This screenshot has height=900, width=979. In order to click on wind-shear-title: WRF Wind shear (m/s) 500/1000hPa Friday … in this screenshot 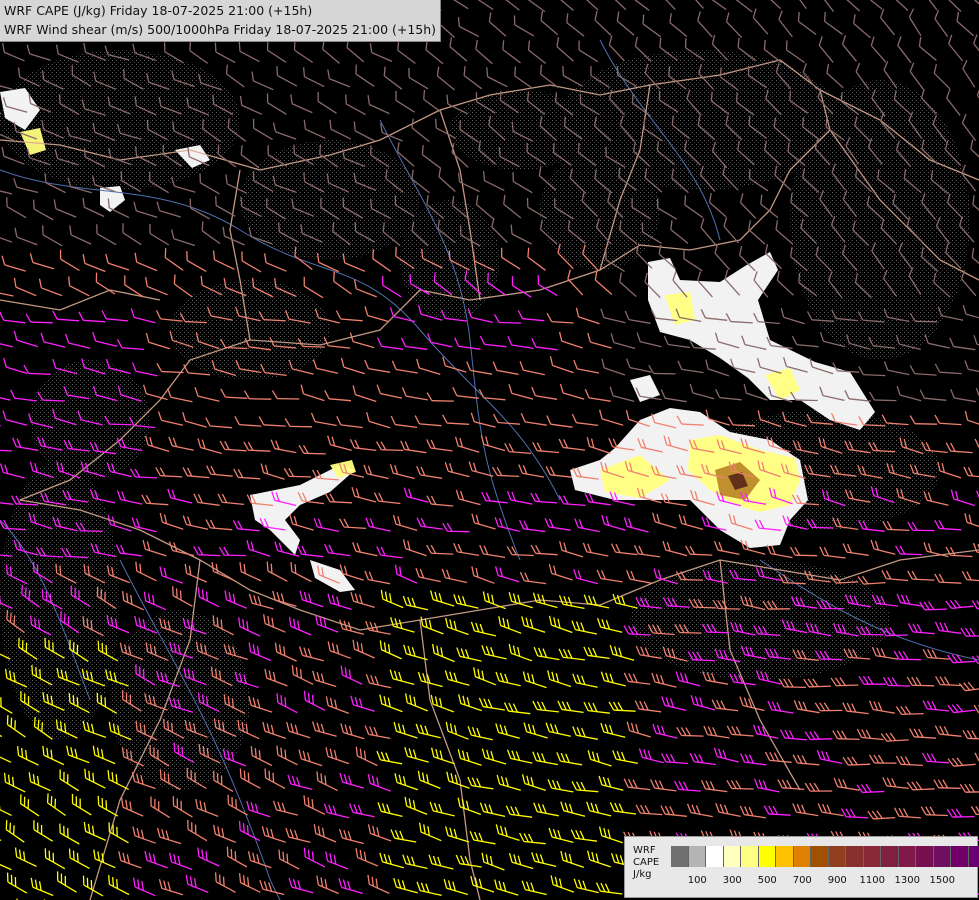, I will do `click(220, 29)`.